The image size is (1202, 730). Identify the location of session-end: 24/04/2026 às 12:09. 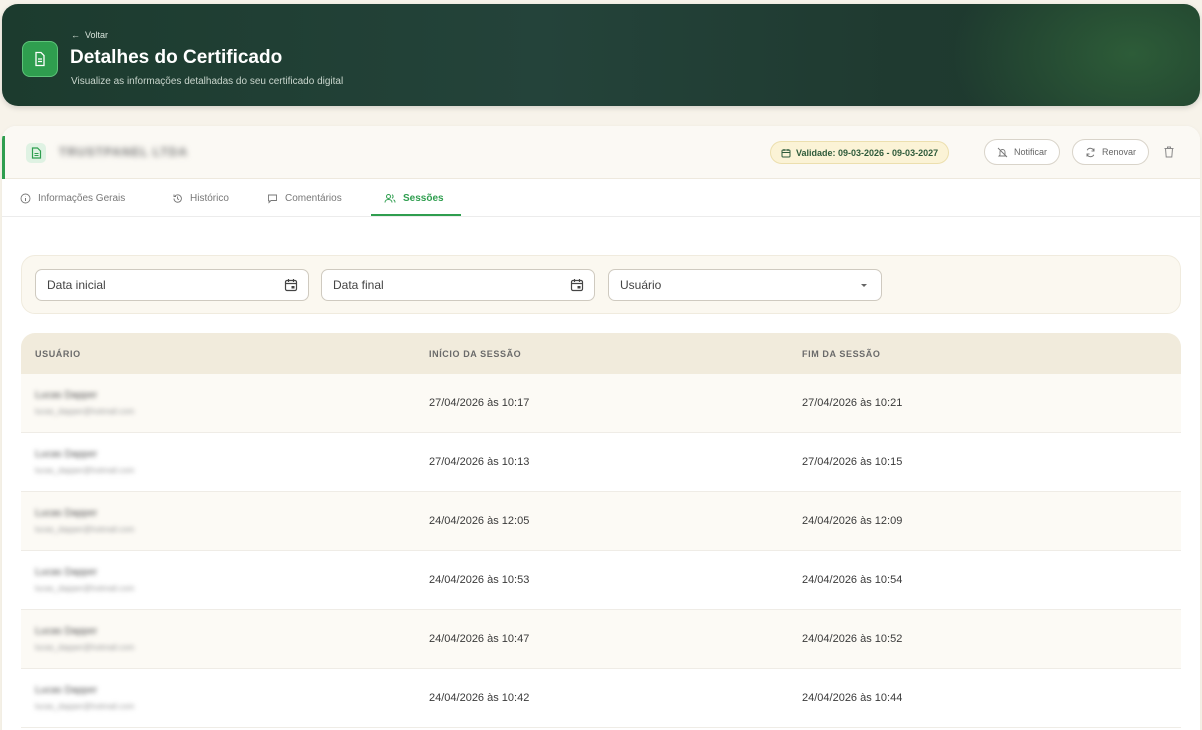
(852, 521).